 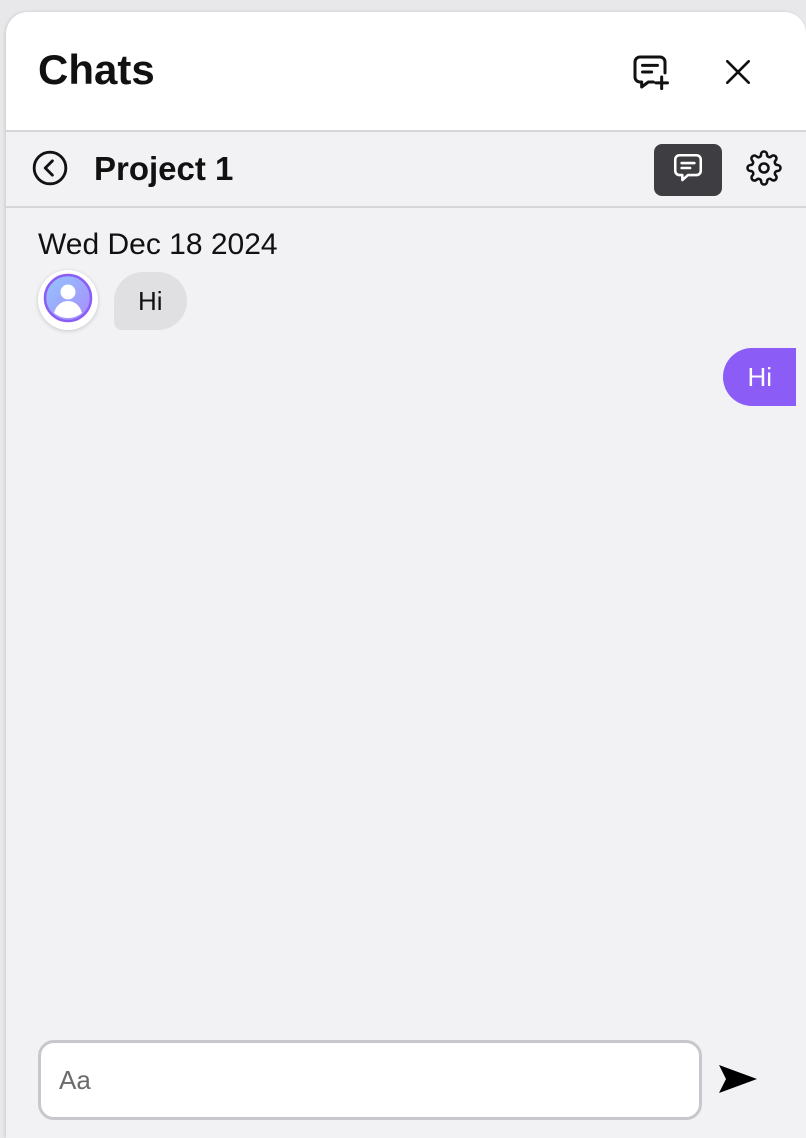 I want to click on user-avatar-icon, so click(x=68, y=300).